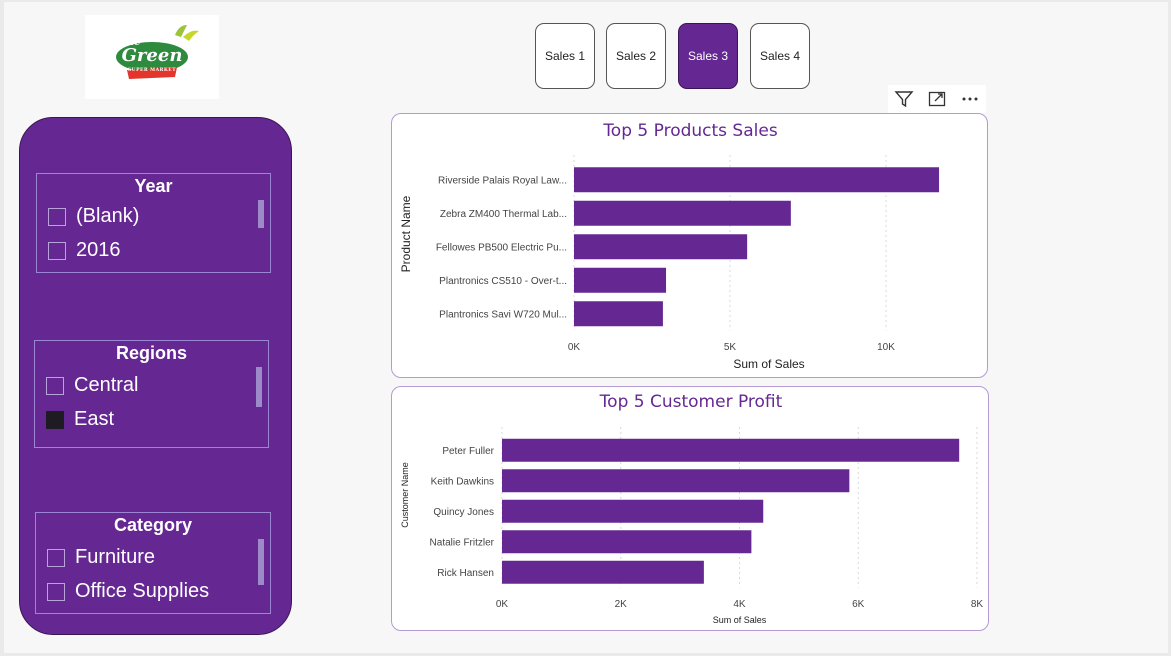  Describe the element at coordinates (462, 481) in the screenshot. I see `category-label: Keith Dawkins` at that location.